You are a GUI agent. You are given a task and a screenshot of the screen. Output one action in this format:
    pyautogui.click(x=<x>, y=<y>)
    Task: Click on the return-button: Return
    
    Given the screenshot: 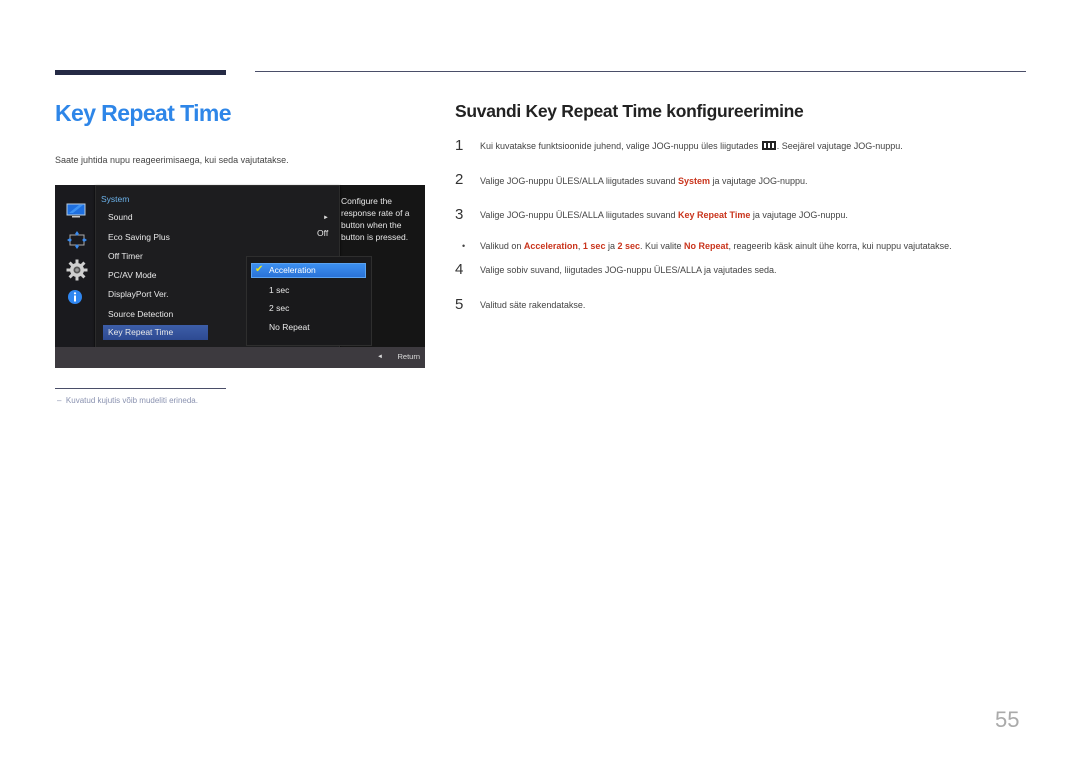 What is the action you would take?
    pyautogui.click(x=408, y=356)
    